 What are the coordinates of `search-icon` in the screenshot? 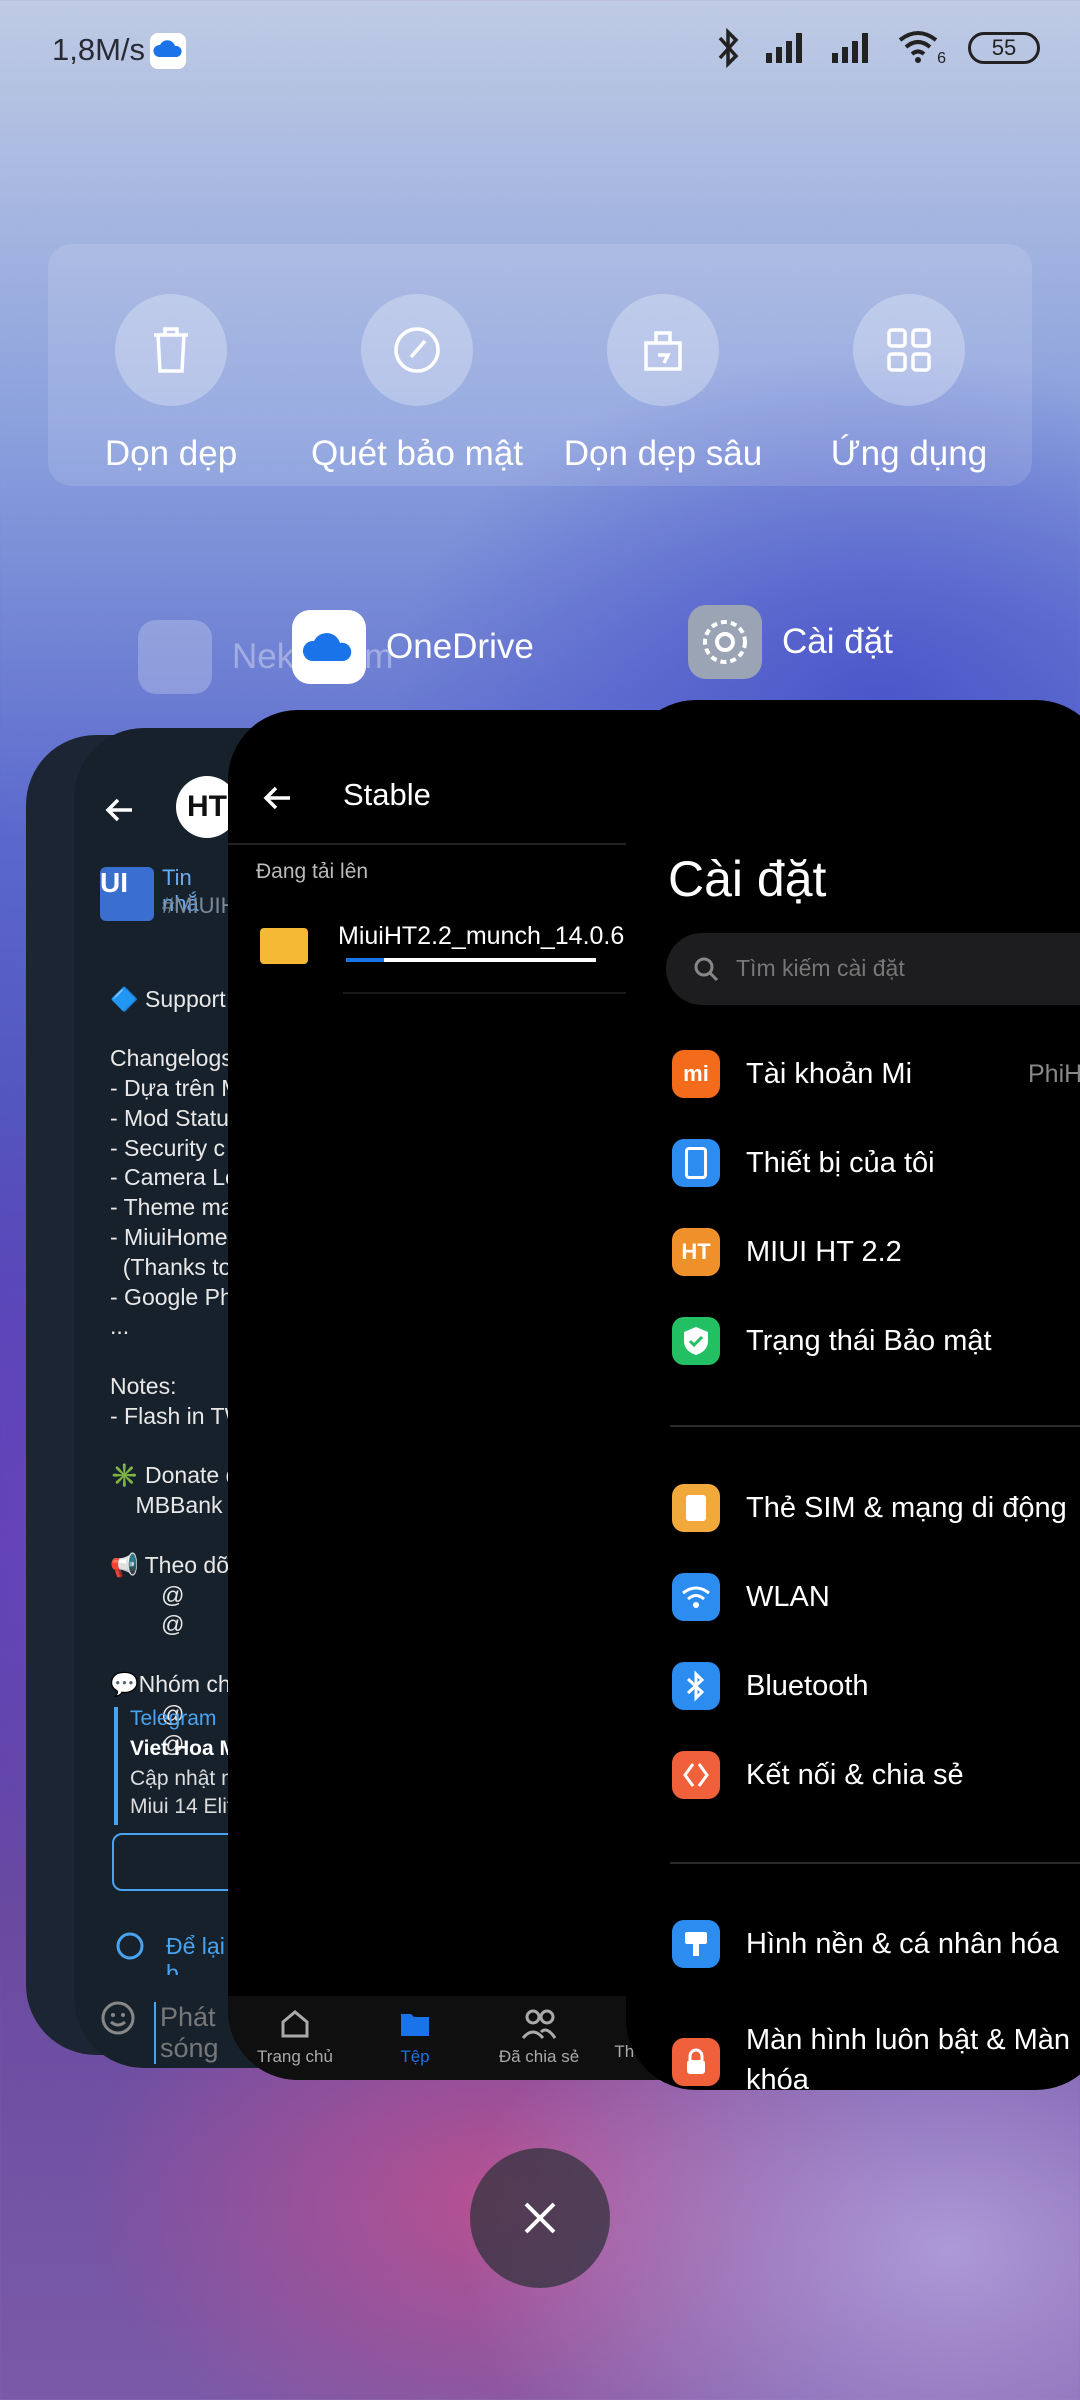 It's located at (706, 969).